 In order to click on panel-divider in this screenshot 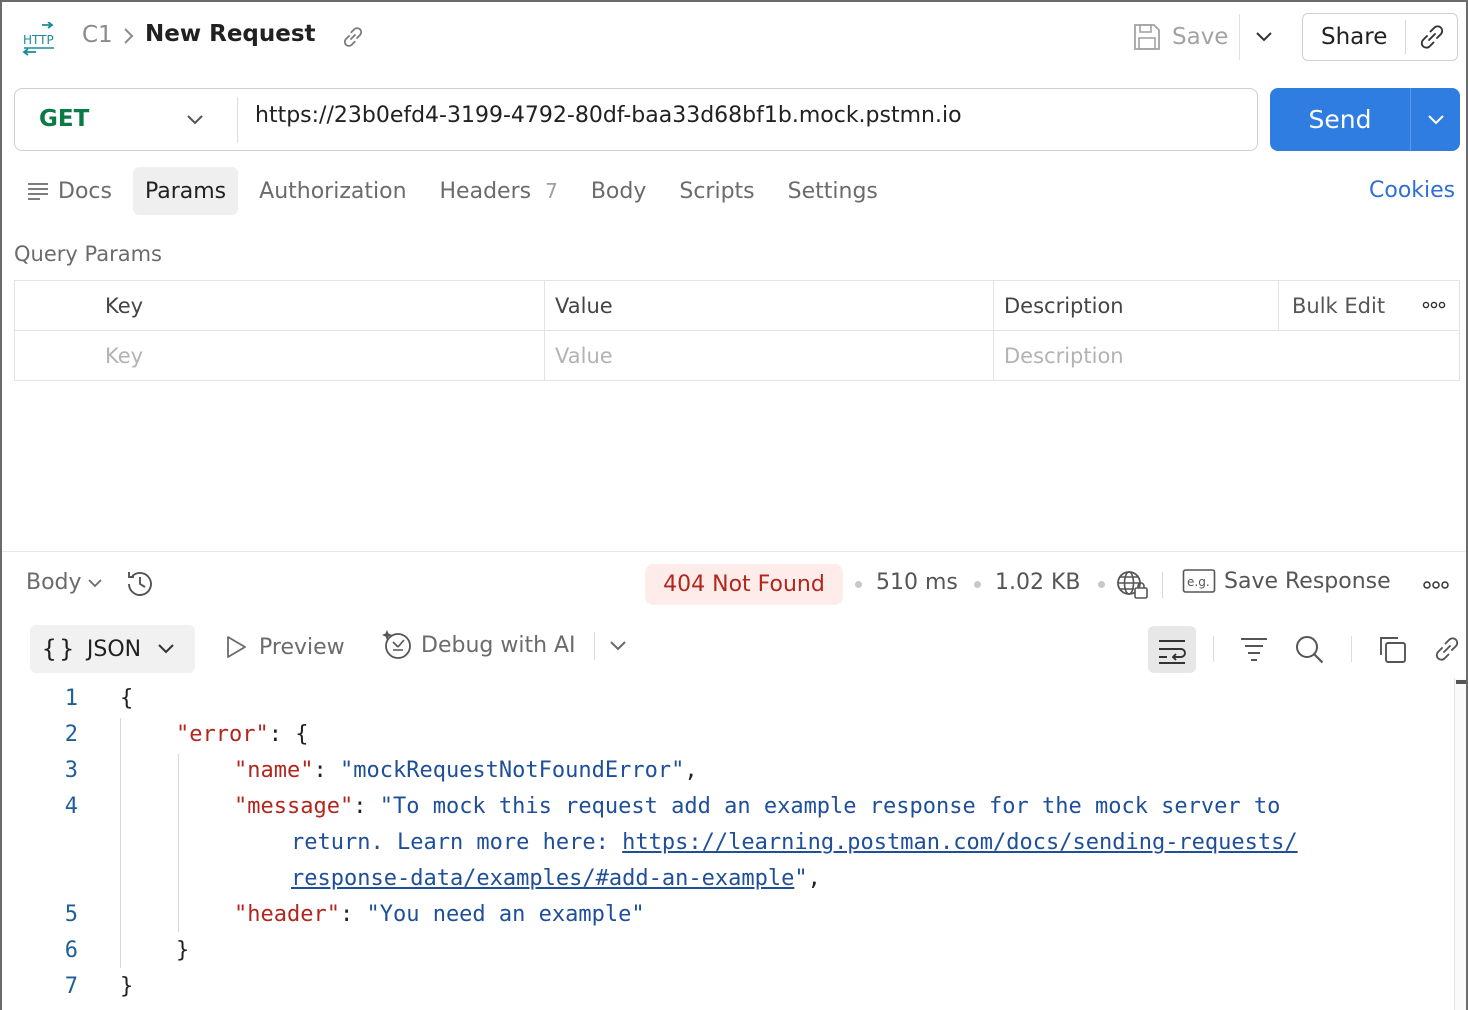, I will do `click(734, 551)`.